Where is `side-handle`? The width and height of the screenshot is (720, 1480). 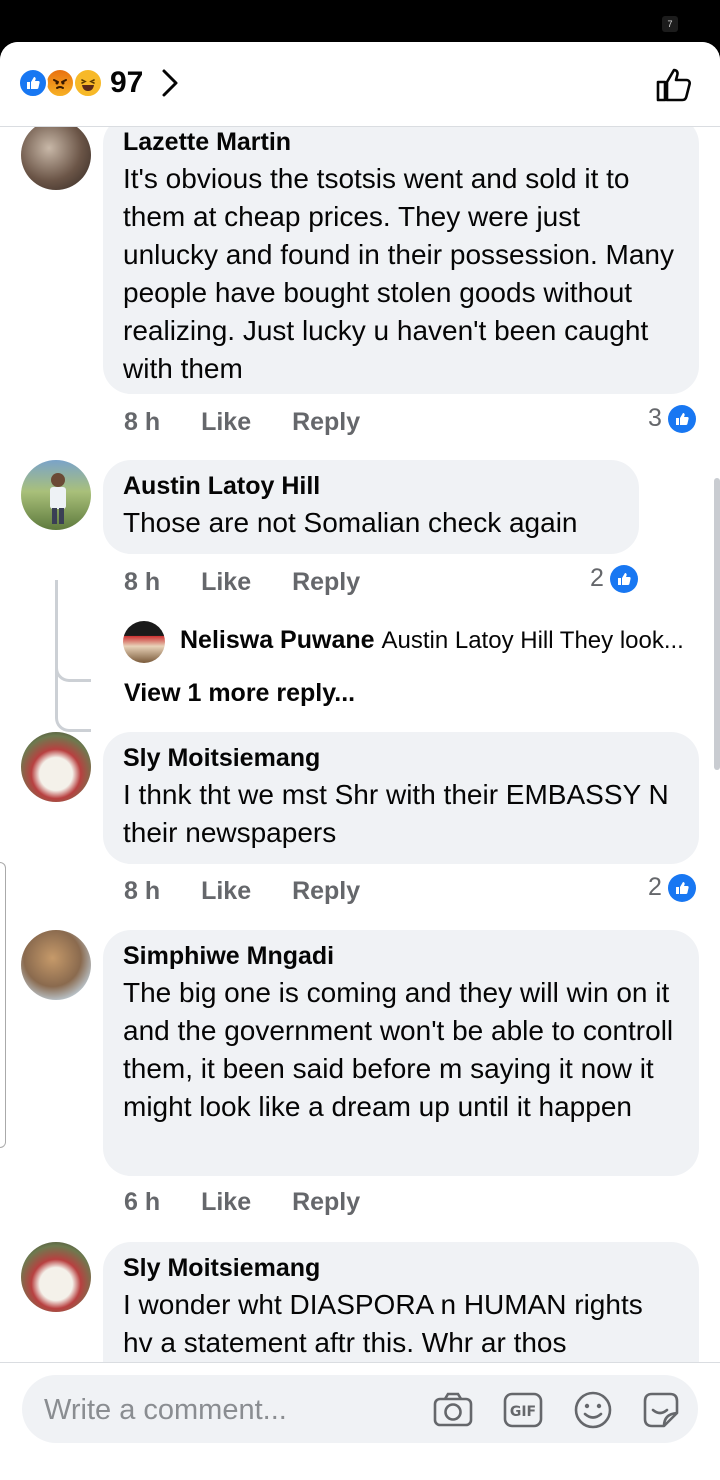
side-handle is located at coordinates (3, 1005).